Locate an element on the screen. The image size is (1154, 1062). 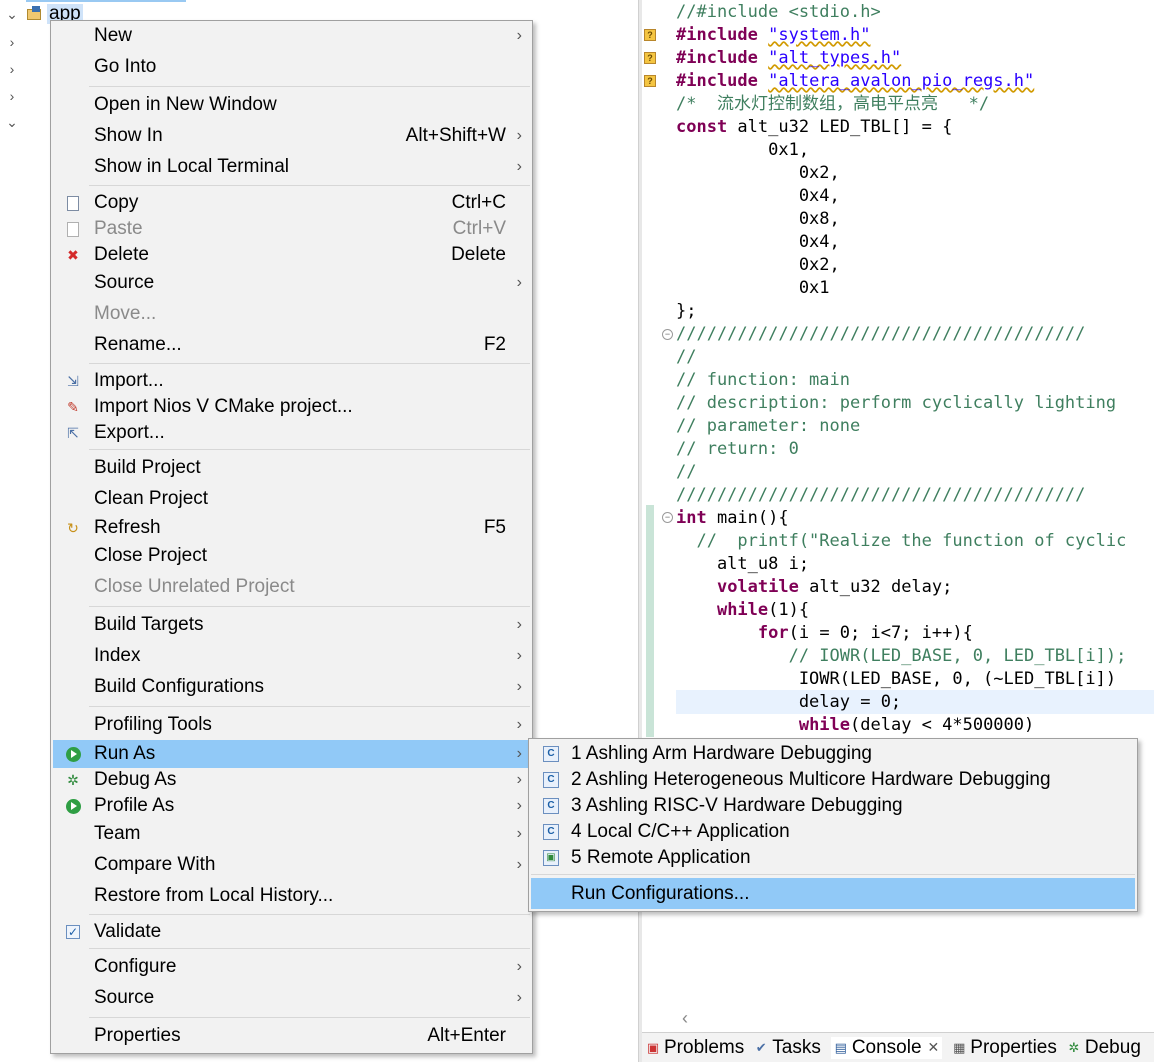
code-line: // IOWR(LED_BASE, 0, LED_TBL[i]); is located at coordinates (901, 656).